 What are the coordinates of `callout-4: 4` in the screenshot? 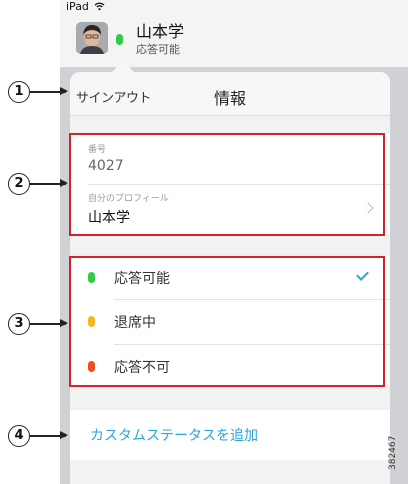 It's located at (19, 436).